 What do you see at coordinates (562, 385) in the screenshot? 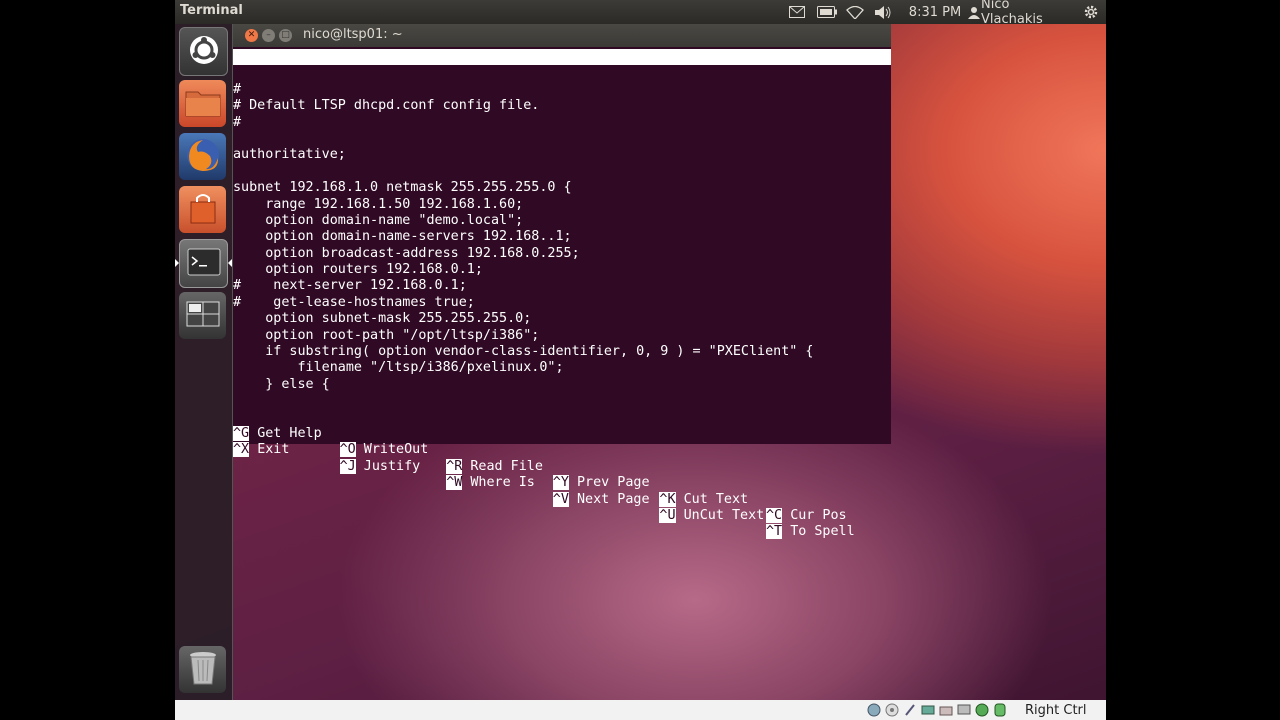
I see `editor-line: } else {` at bounding box center [562, 385].